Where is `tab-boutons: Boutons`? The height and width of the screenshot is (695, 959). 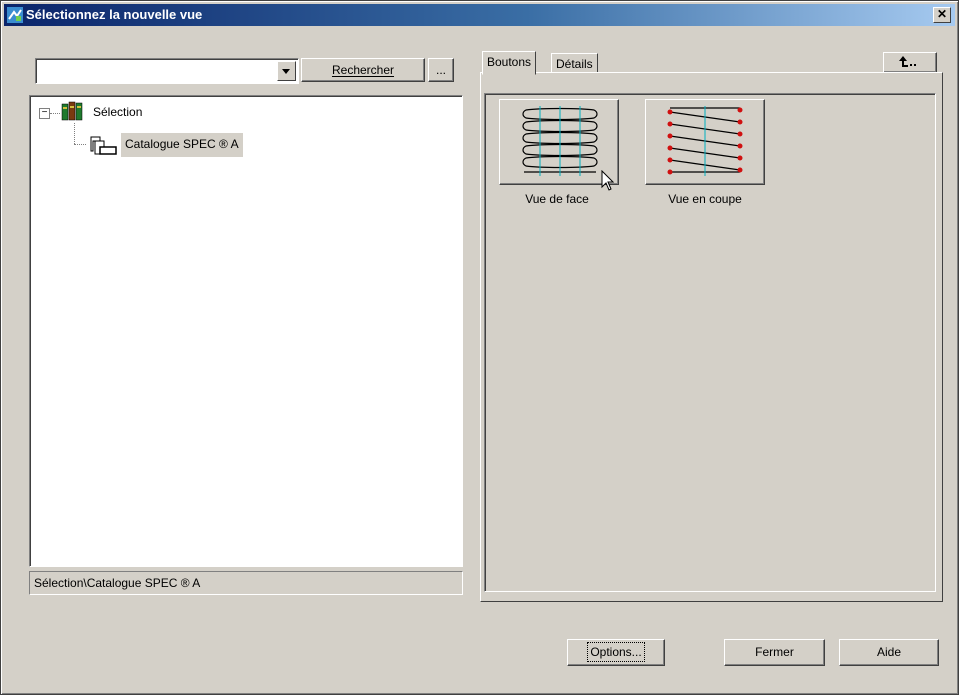 tab-boutons: Boutons is located at coordinates (509, 63).